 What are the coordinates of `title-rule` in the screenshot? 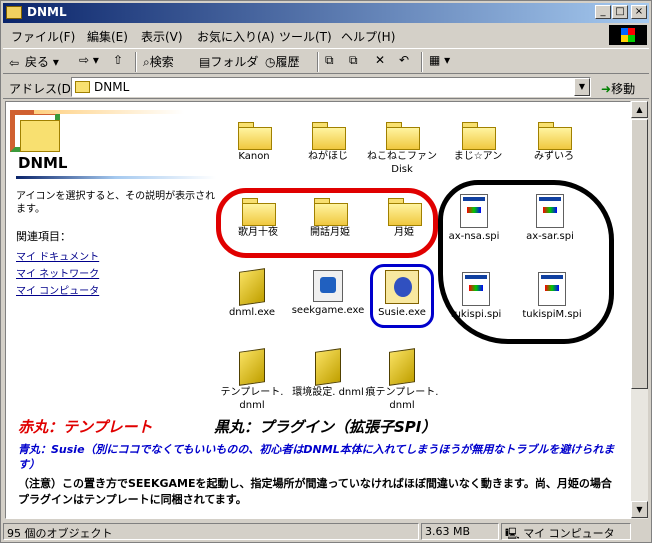 It's located at (116, 177).